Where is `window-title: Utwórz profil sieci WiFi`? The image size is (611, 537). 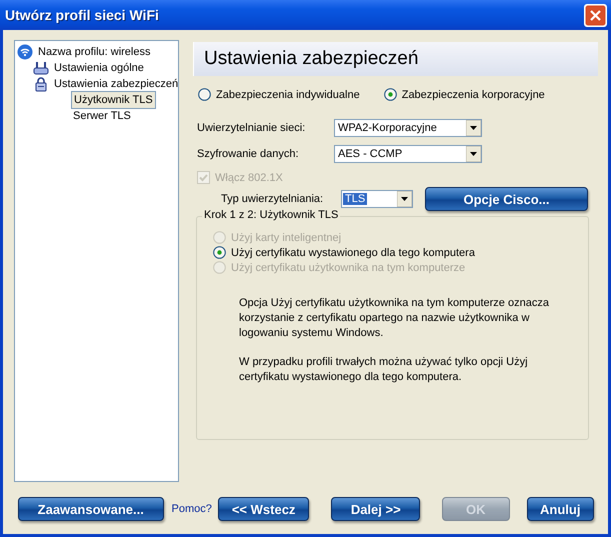 window-title: Utwórz profil sieci WiFi is located at coordinates (82, 15).